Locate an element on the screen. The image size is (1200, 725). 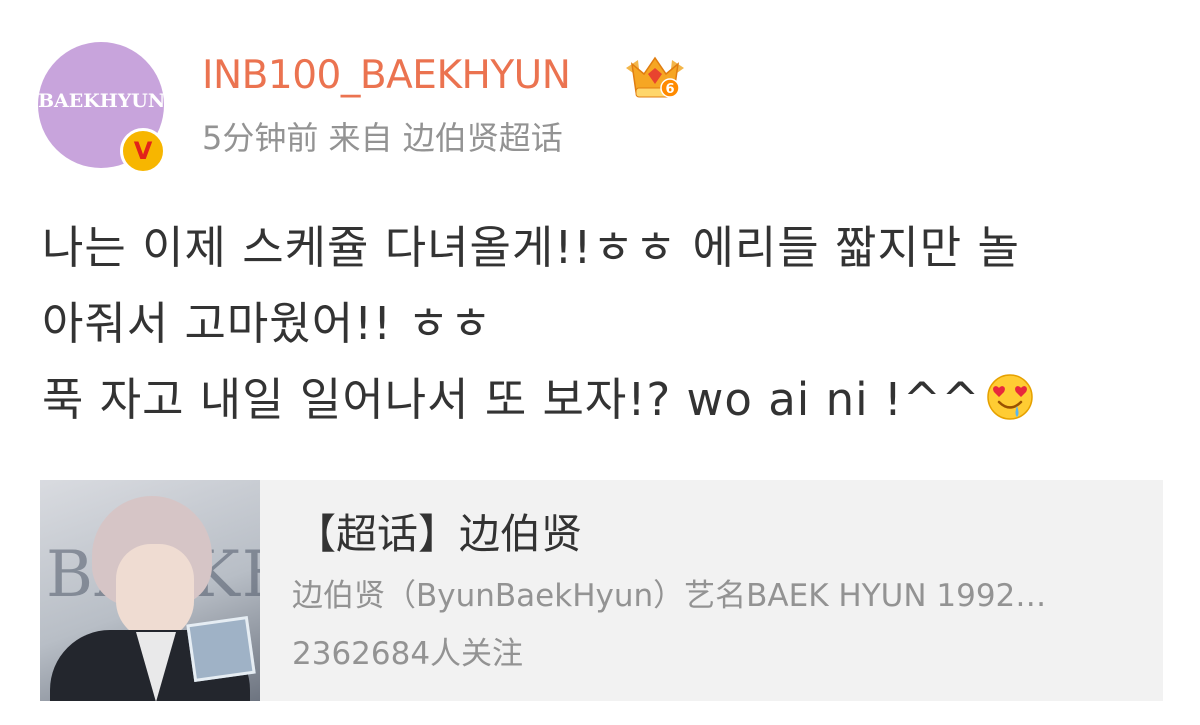
verified-v-icon: V is located at coordinates (143, 151).